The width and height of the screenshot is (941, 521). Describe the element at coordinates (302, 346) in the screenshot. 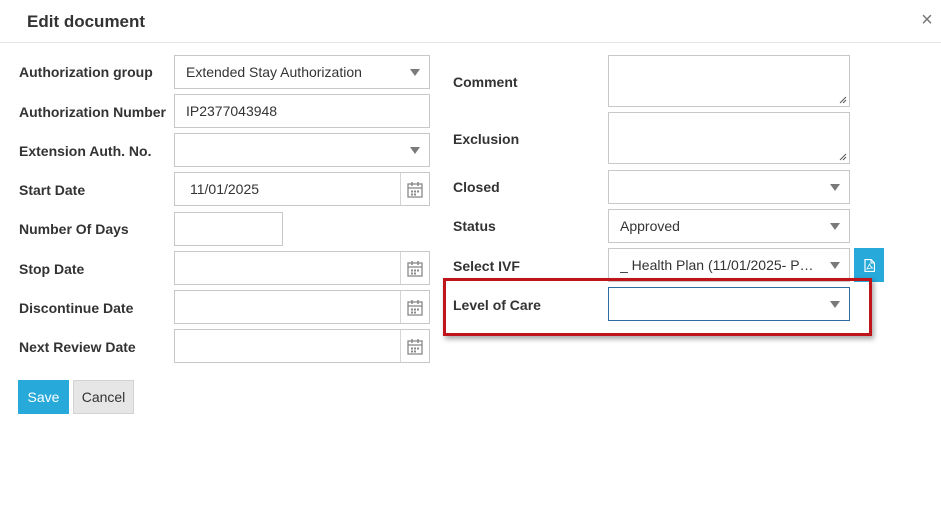

I see `next-review-date-input` at that location.